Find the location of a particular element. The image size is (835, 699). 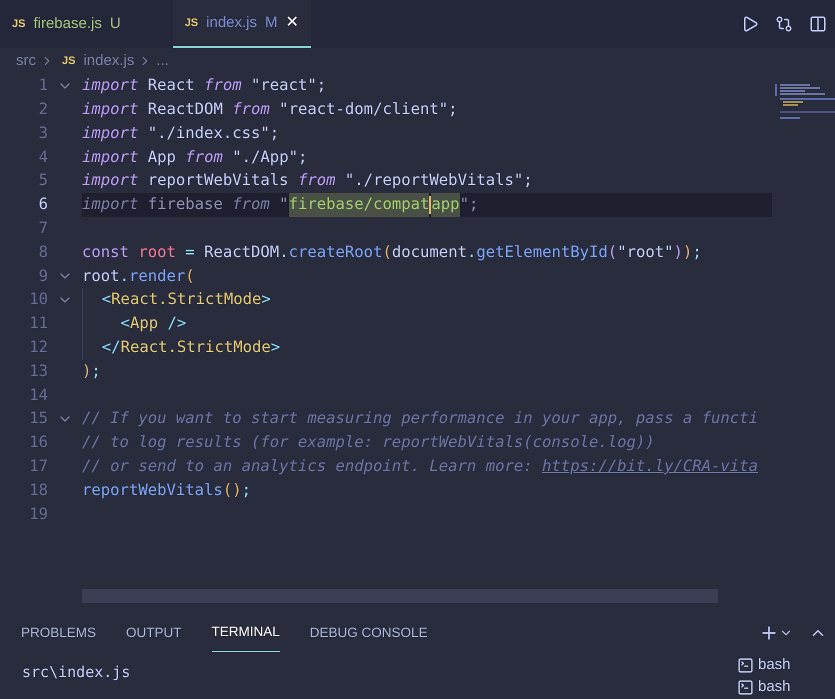

panel-tab: OUTPUT is located at coordinates (154, 633).